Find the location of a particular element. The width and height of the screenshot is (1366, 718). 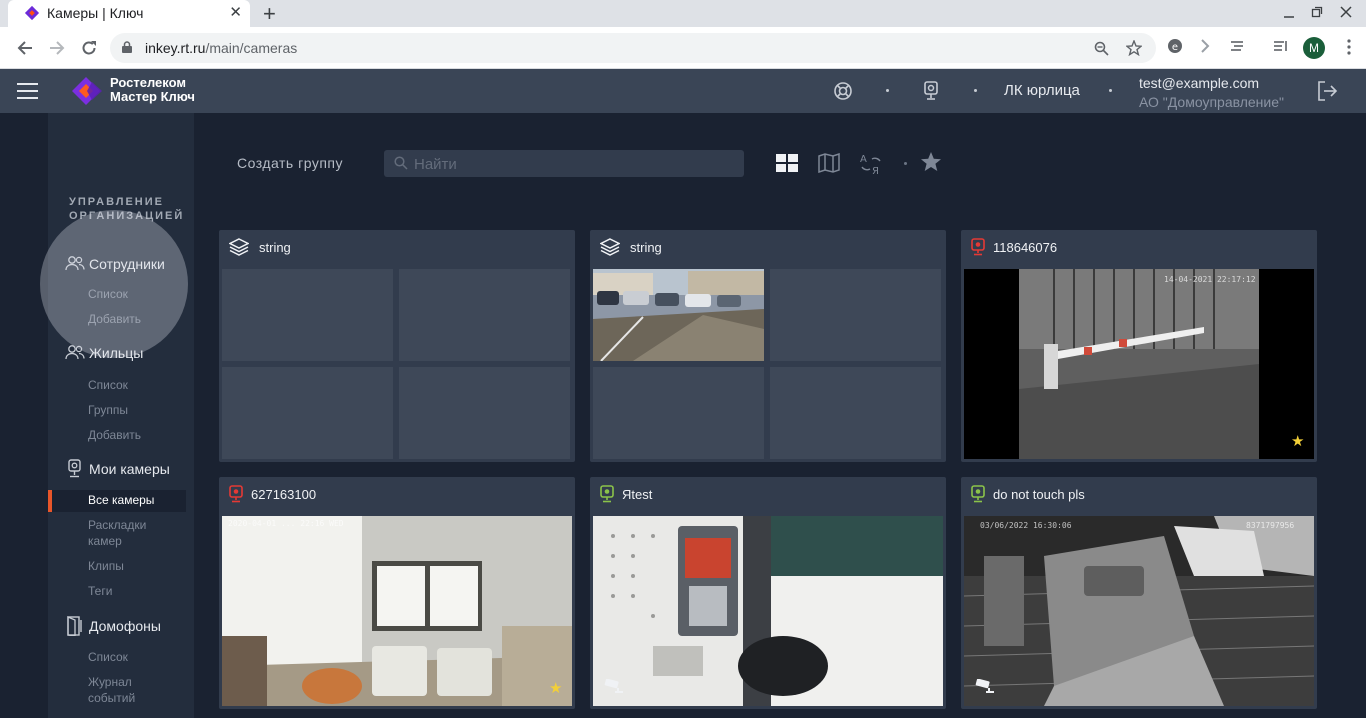

click-ripple is located at coordinates (114, 284).